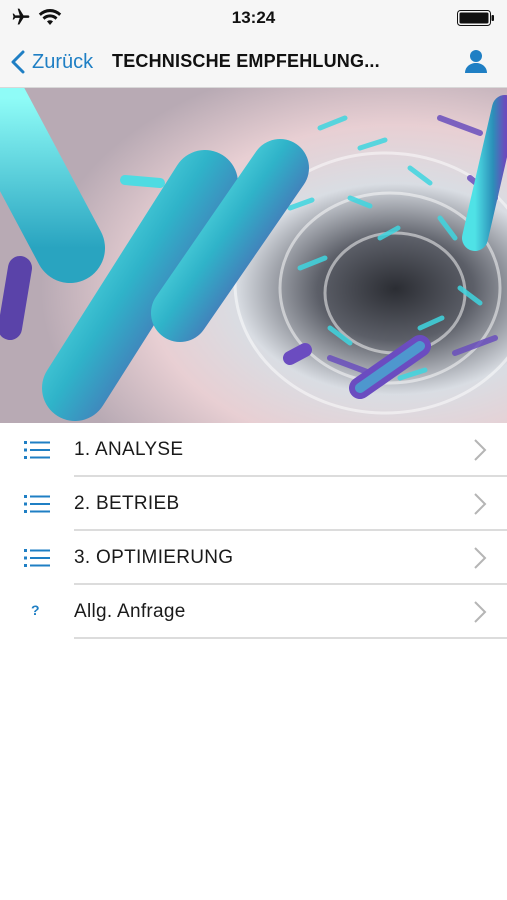 Image resolution: width=507 pixels, height=900 pixels. I want to click on chevron-left-icon, so click(18, 62).